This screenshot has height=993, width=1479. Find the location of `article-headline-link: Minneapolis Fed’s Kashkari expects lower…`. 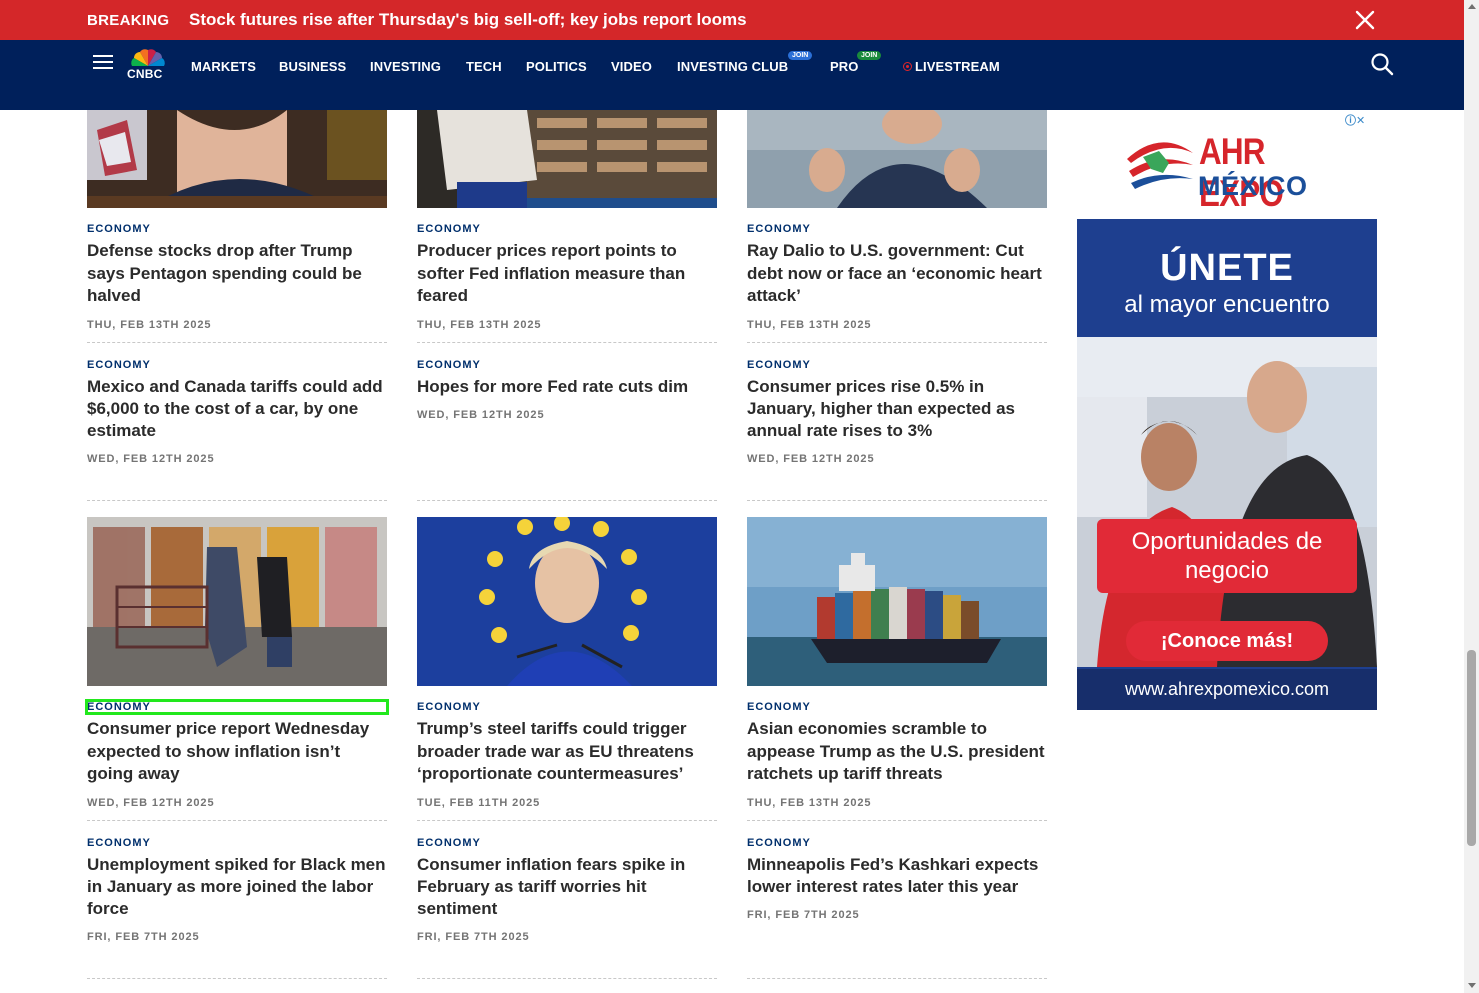

article-headline-link: Minneapolis Fed’s Kashkari expects lower… is located at coordinates (898, 876).